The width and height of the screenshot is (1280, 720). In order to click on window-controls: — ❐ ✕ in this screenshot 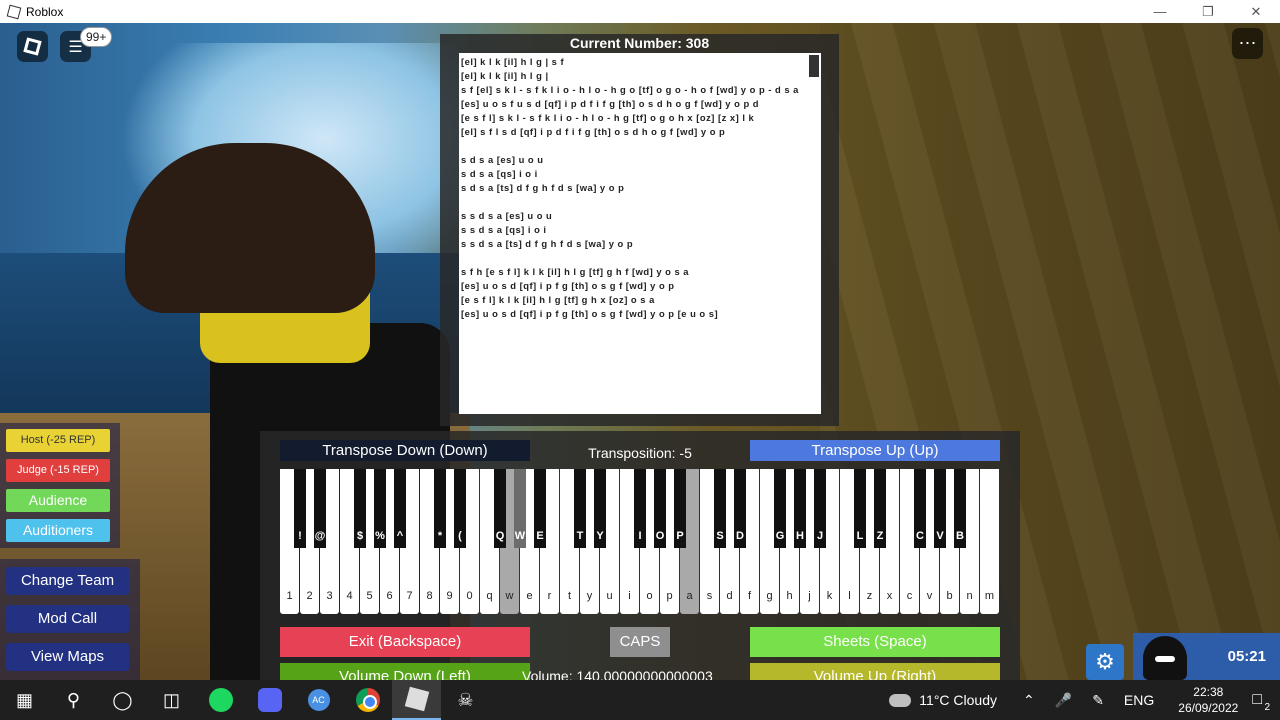, I will do `click(1208, 11)`.